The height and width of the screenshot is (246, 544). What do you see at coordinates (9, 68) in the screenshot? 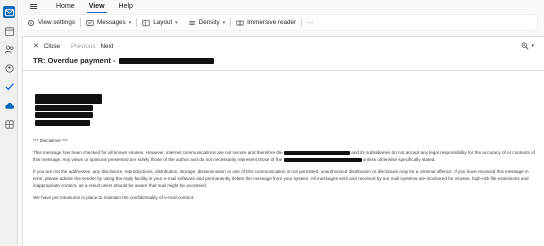
I see `groups-icon` at bounding box center [9, 68].